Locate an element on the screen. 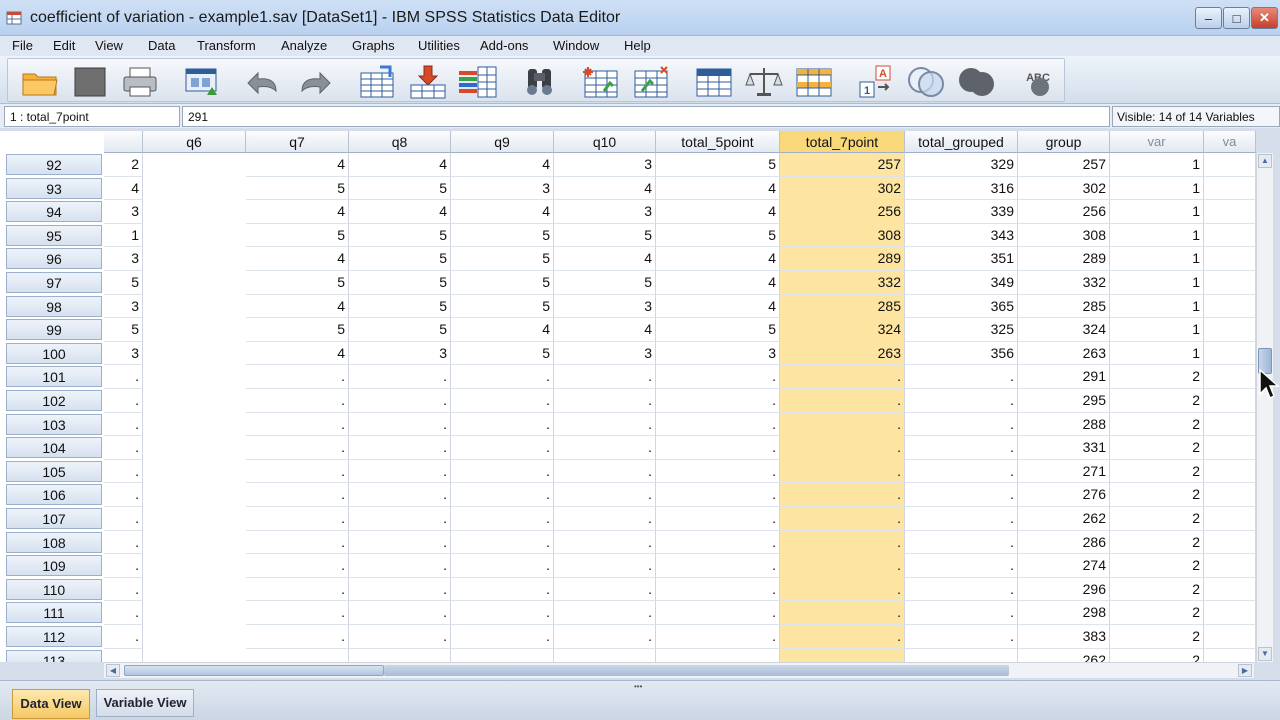 The height and width of the screenshot is (720, 1280). grid-cell: 1 is located at coordinates (123, 235).